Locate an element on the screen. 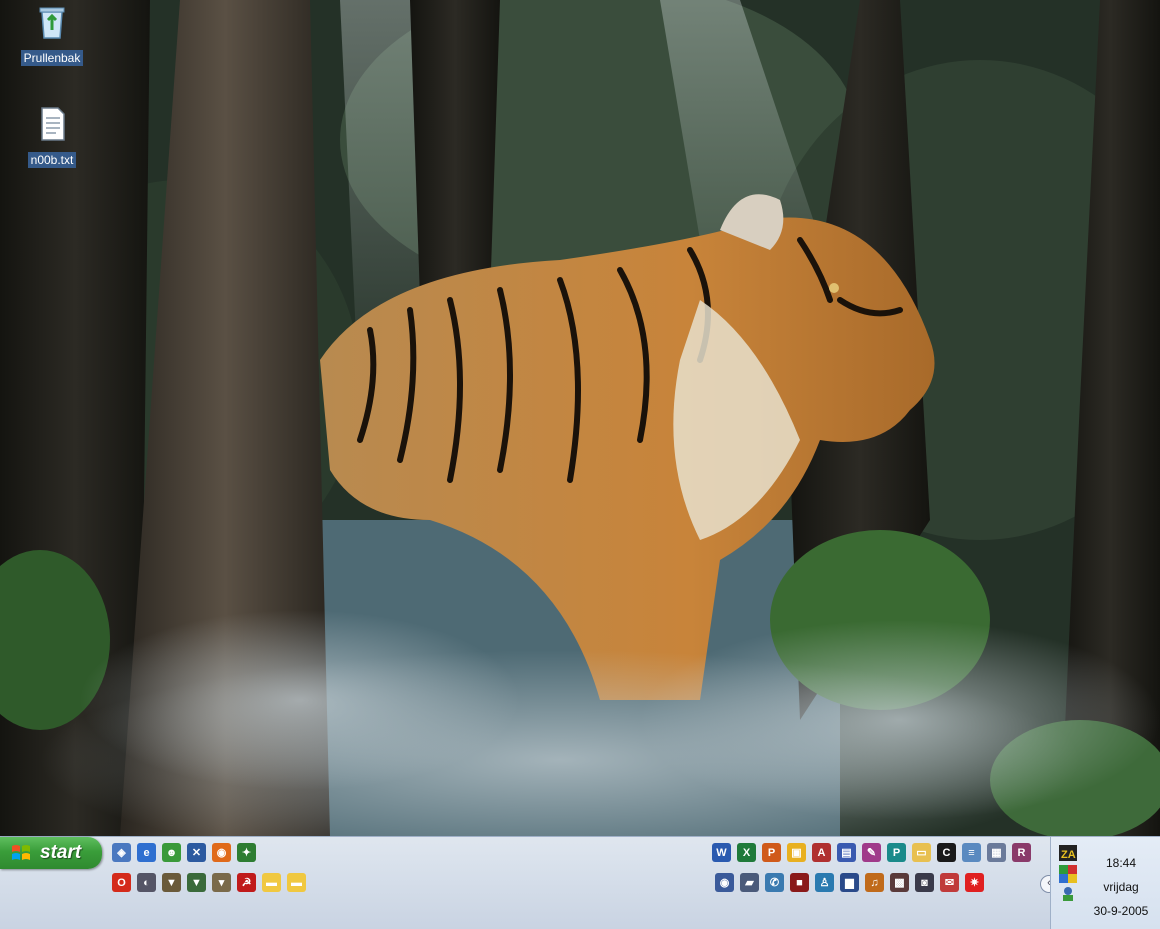 Image resolution: width=1160 pixels, height=929 pixels. start-button: start is located at coordinates (51, 853).